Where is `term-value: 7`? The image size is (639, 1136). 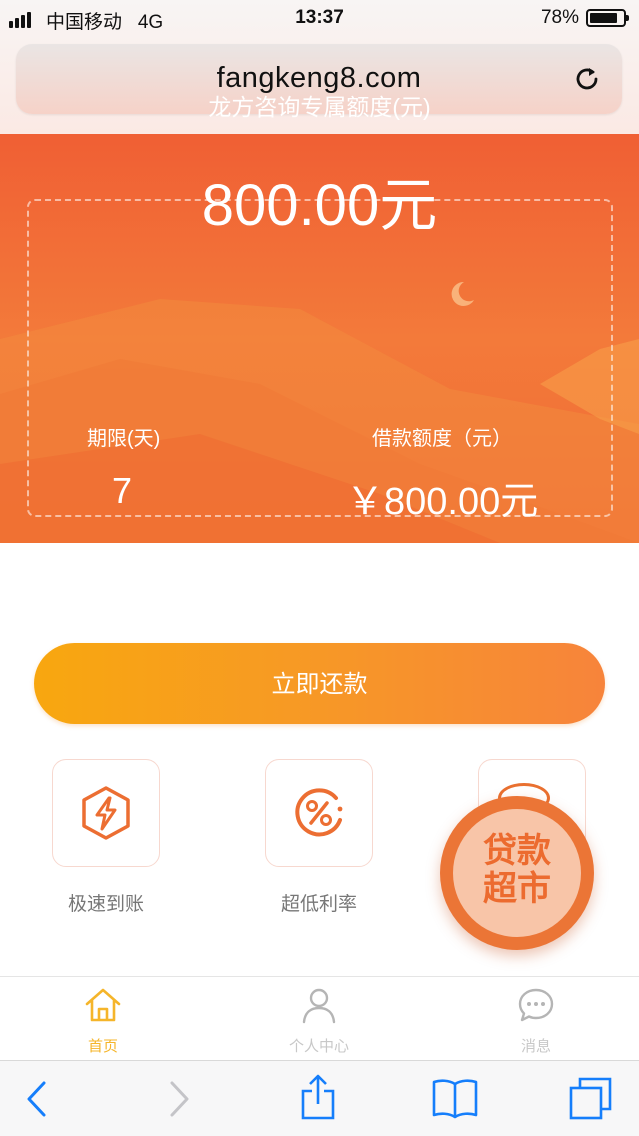
term-value: 7 is located at coordinates (122, 490).